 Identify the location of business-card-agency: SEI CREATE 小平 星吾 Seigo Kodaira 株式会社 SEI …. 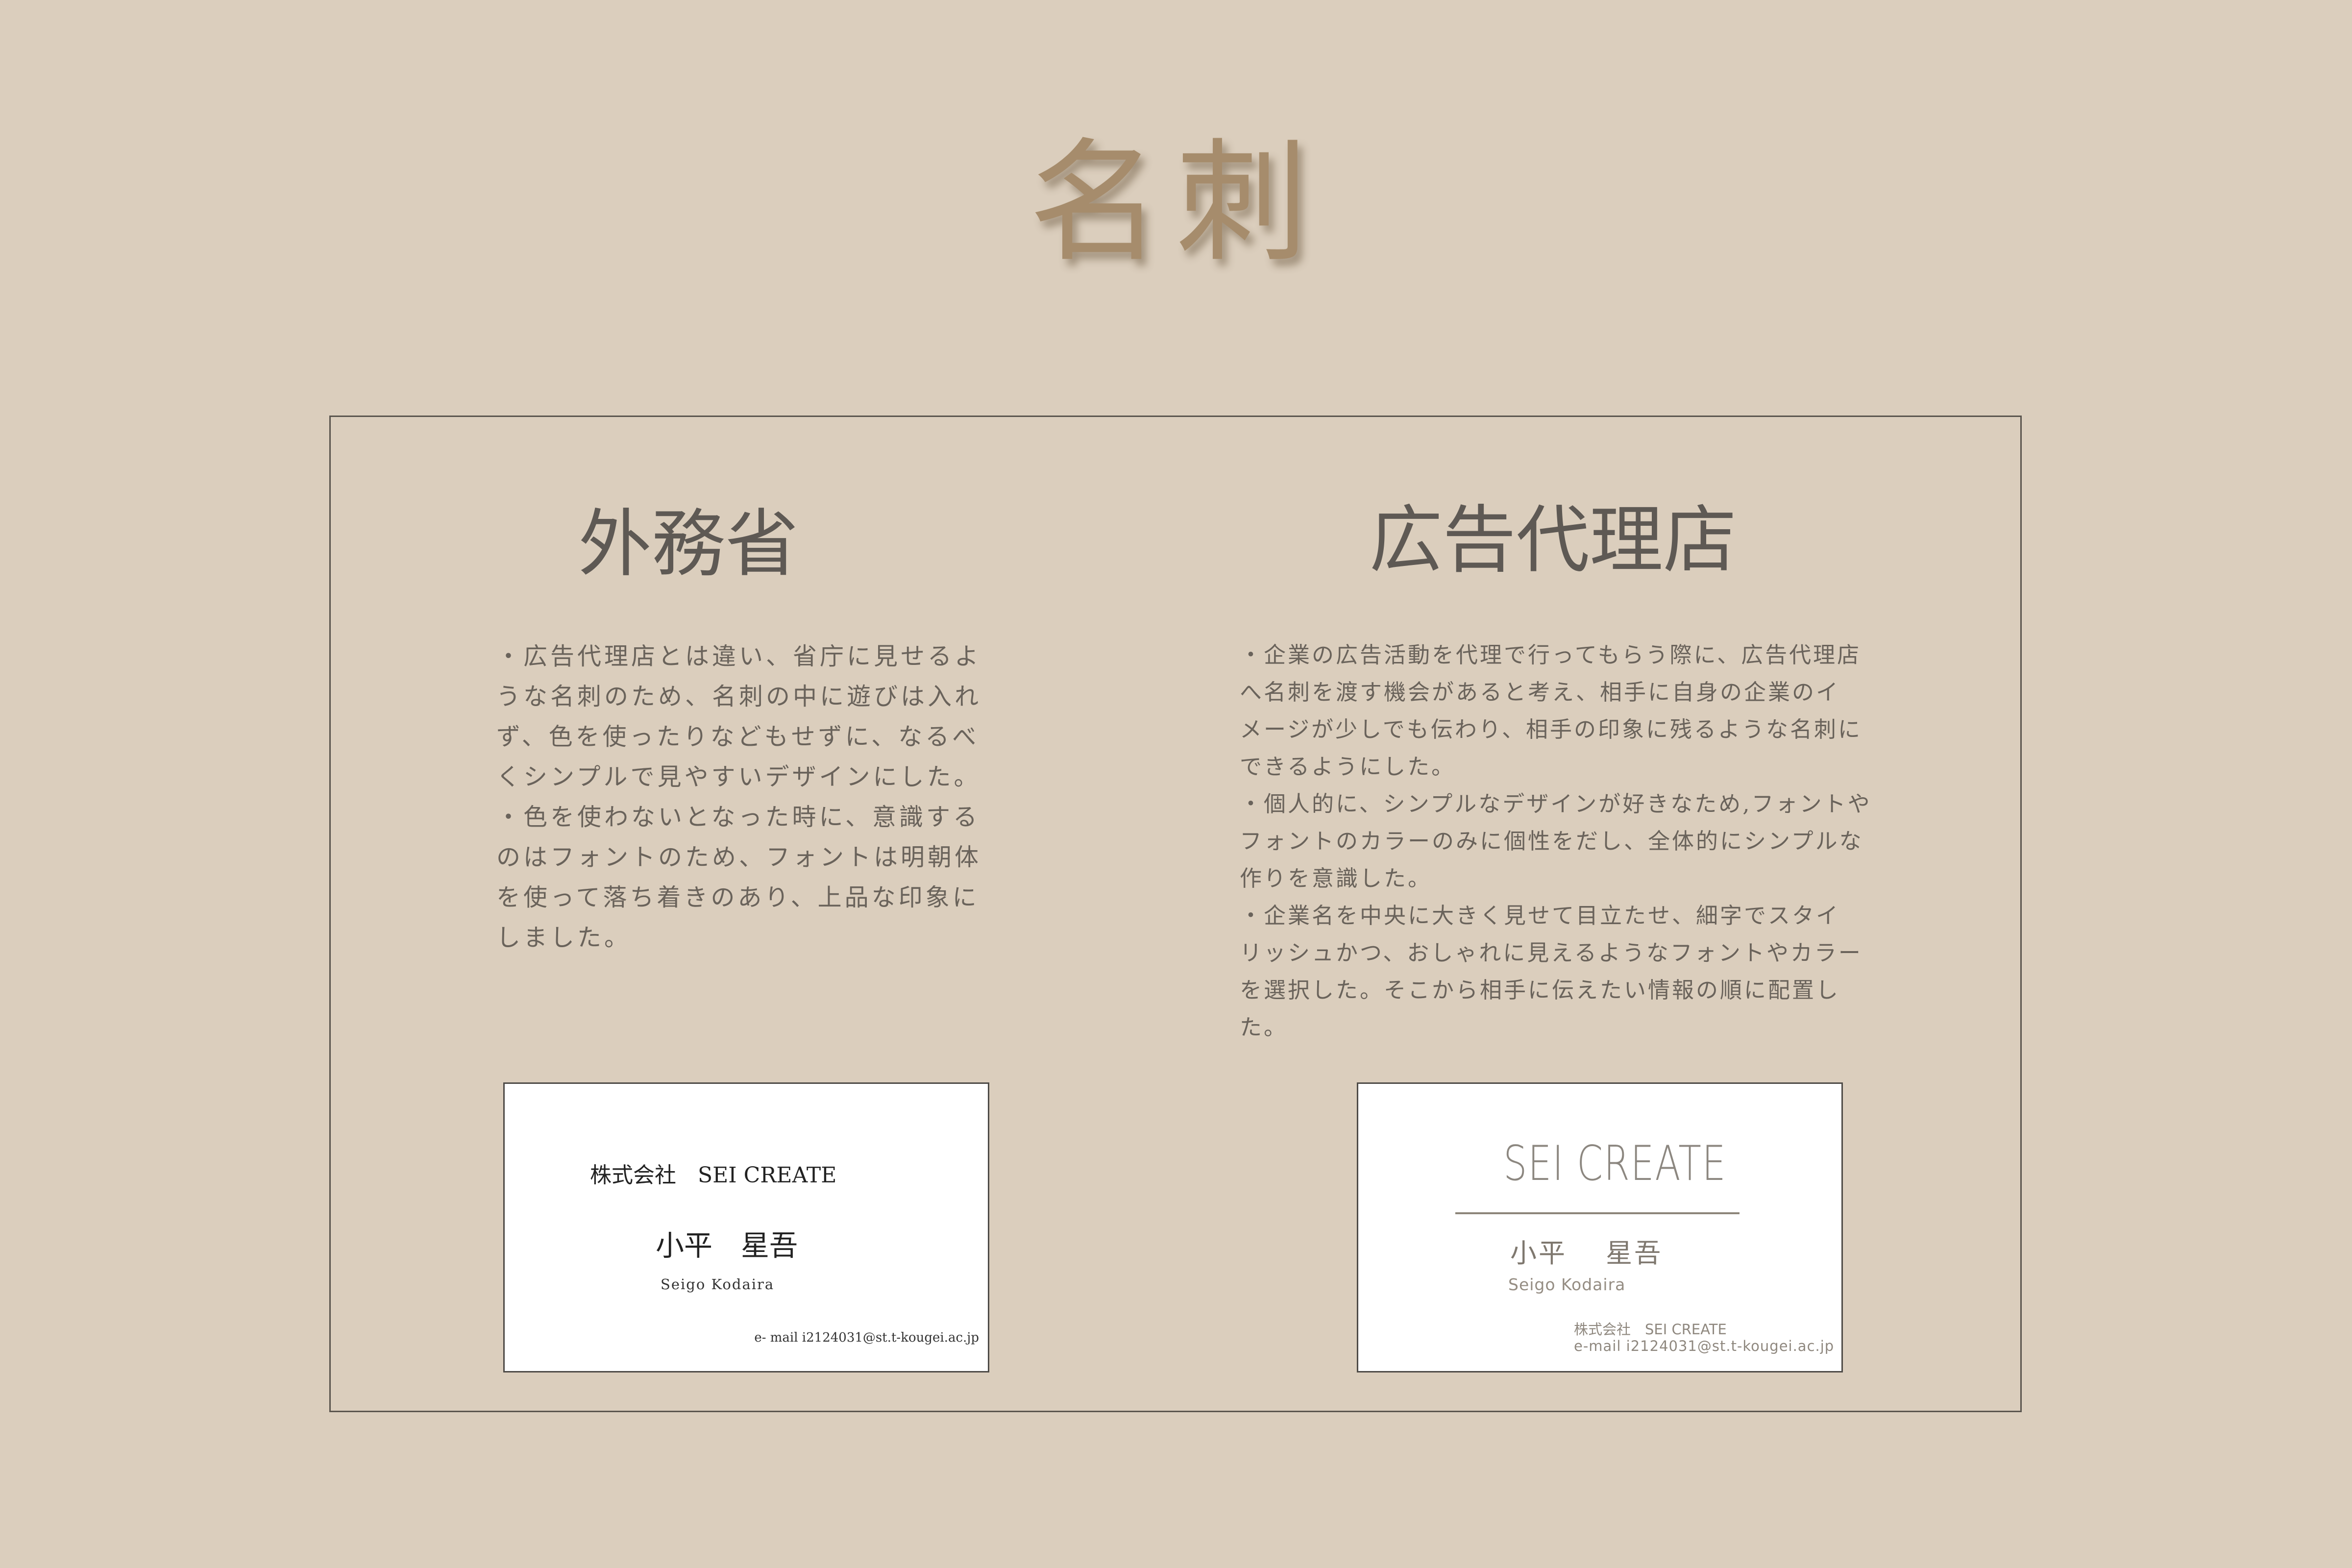
(1600, 1227).